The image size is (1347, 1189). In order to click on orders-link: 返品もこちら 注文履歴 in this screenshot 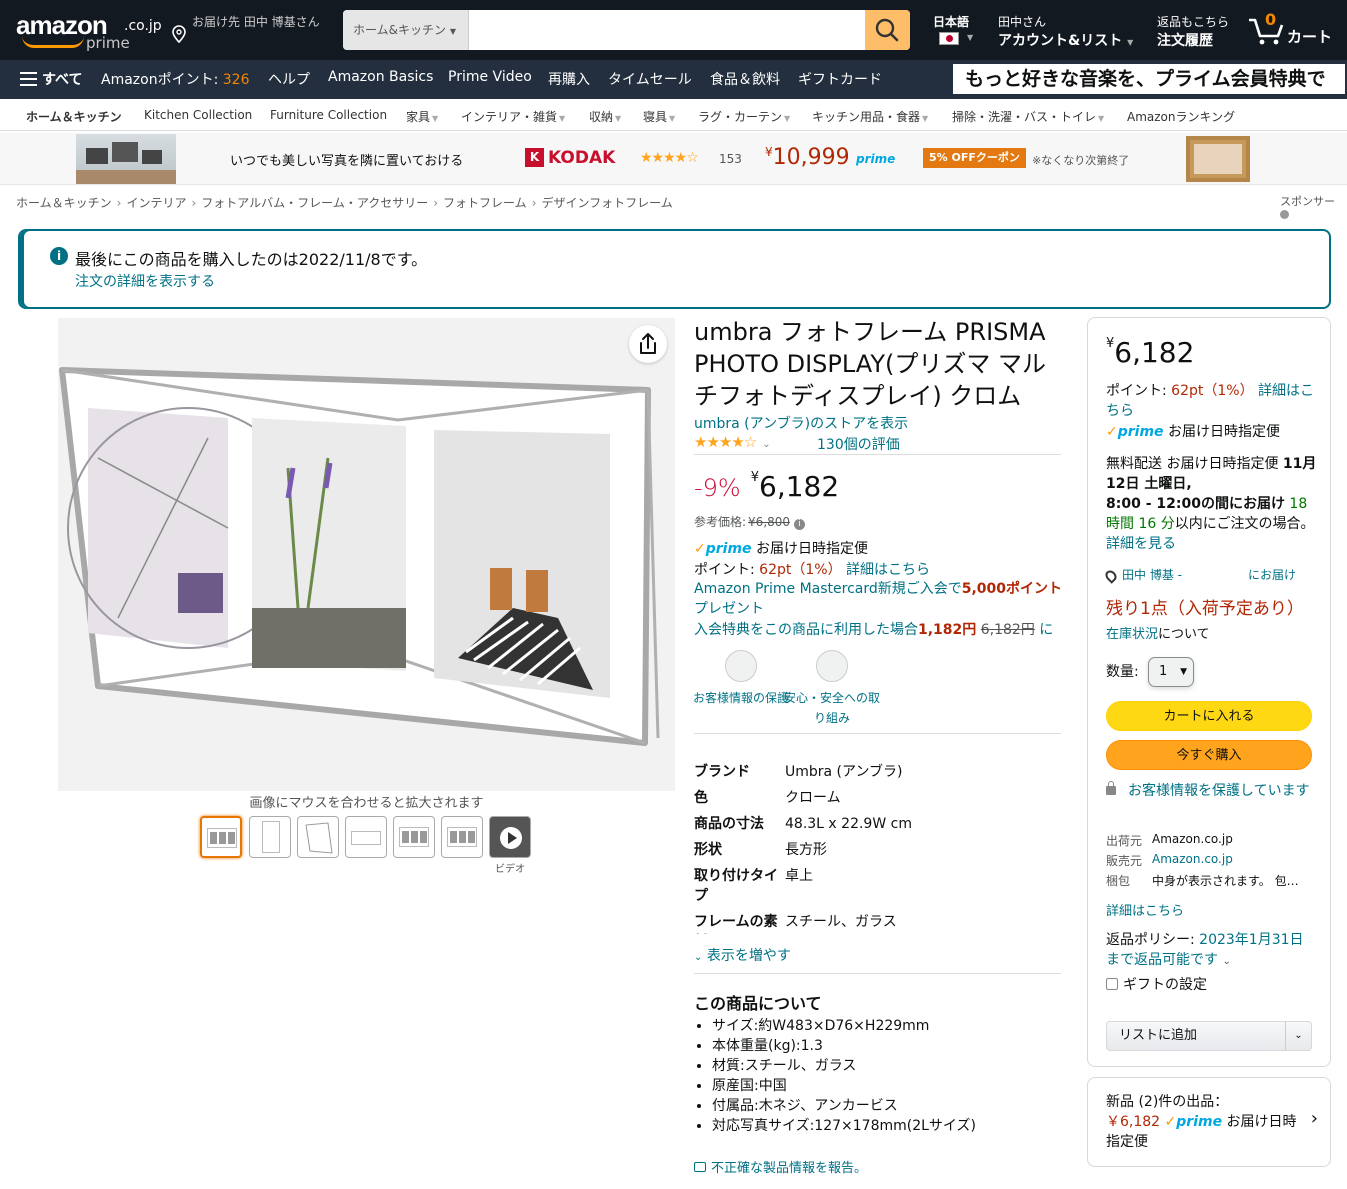, I will do `click(1193, 31)`.